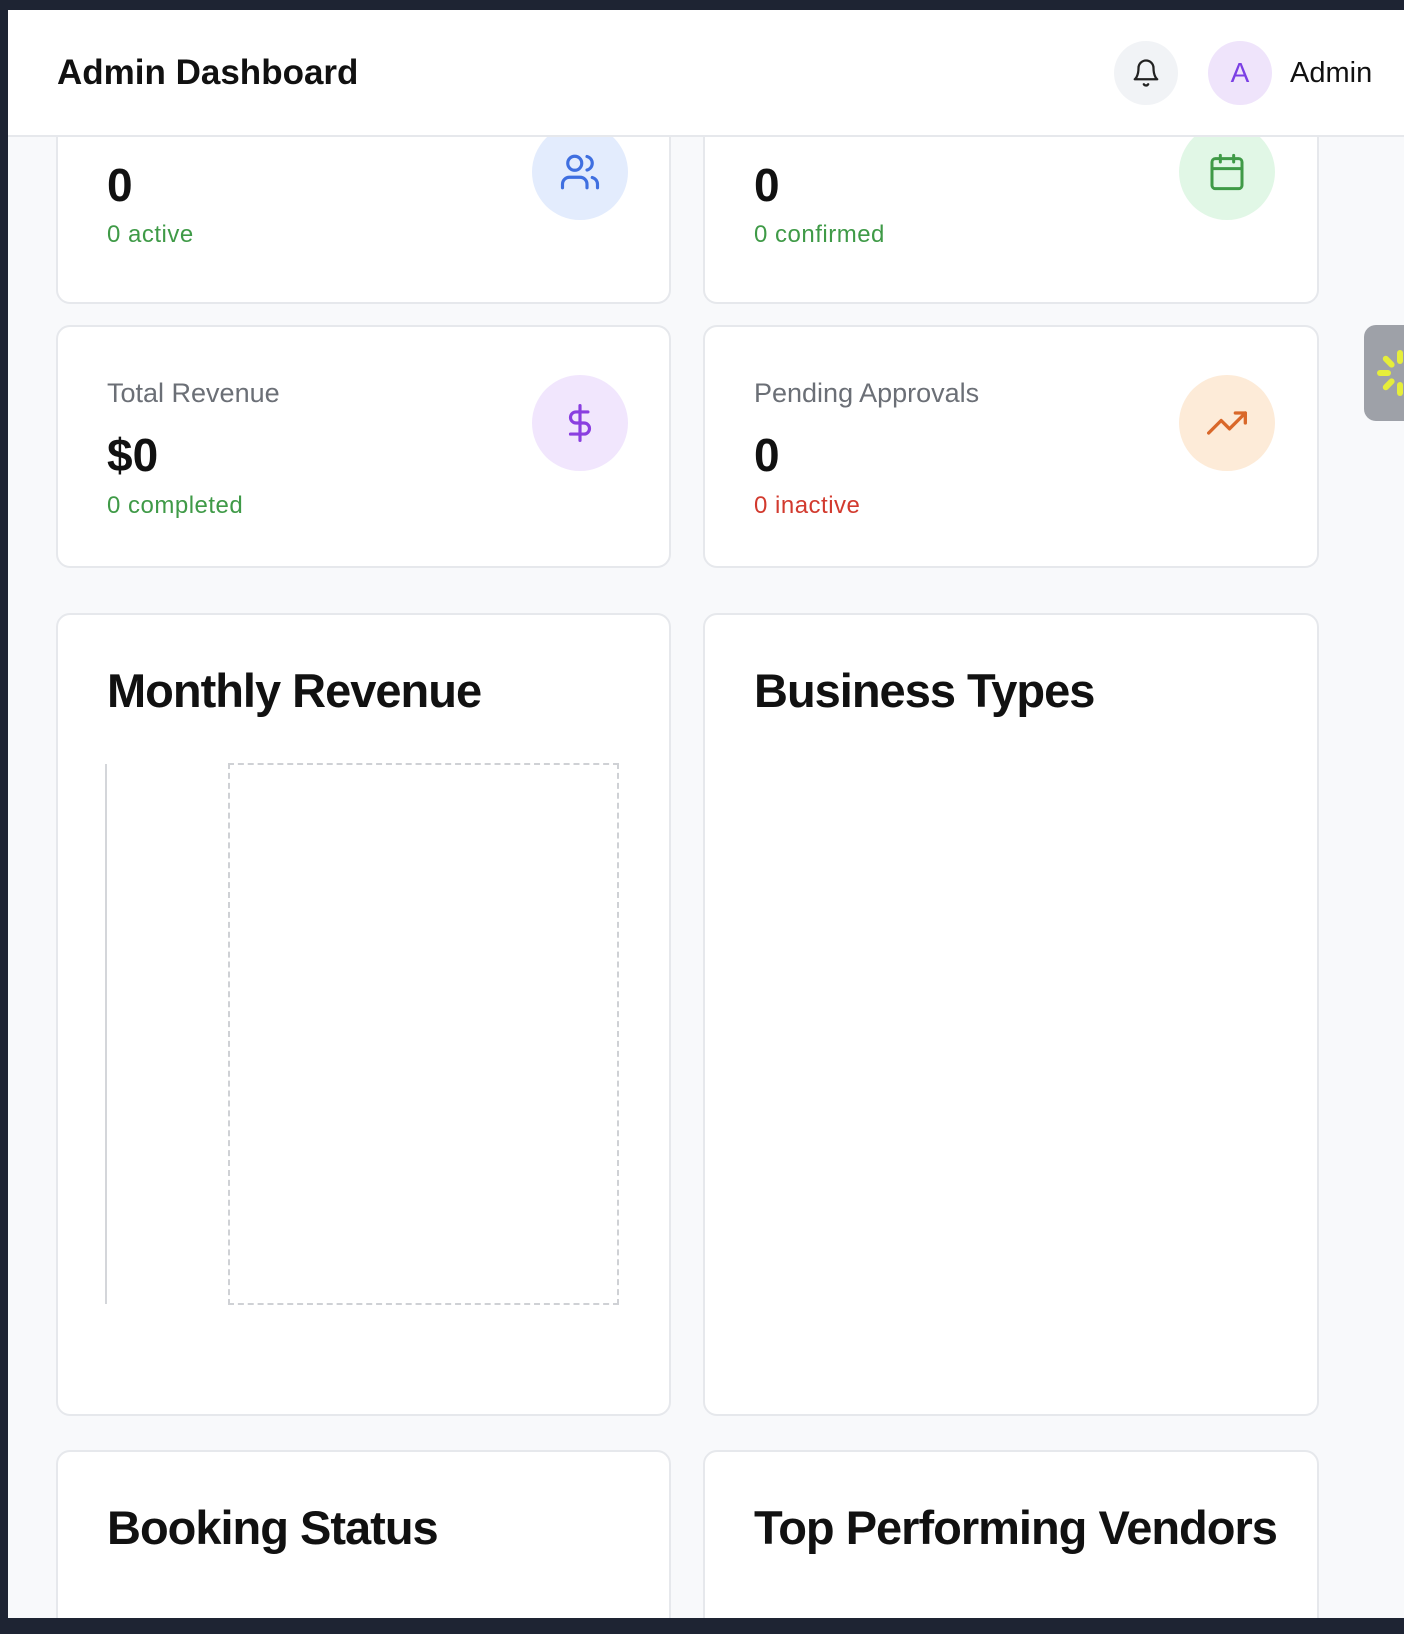  Describe the element at coordinates (819, 234) in the screenshot. I see `stat-subtext: 0 confirmed` at that location.